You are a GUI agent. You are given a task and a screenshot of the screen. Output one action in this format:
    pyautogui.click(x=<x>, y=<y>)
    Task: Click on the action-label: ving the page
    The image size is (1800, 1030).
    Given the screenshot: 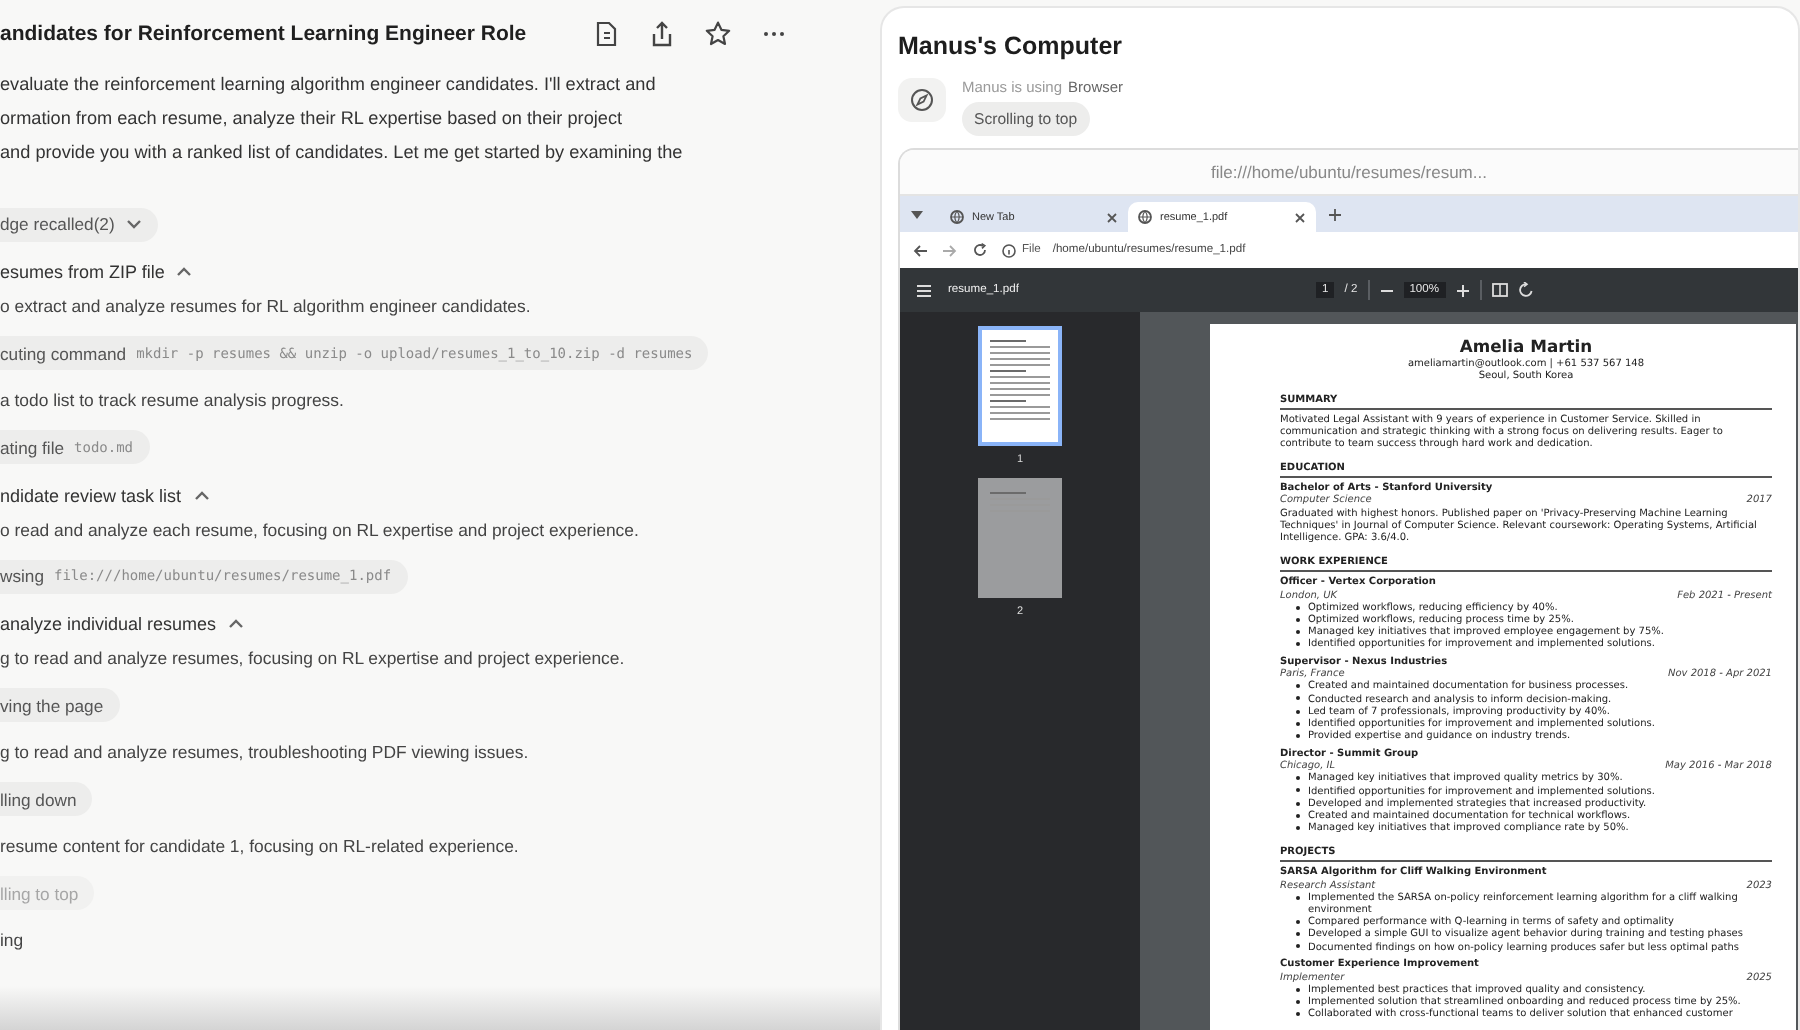 What is the action you would take?
    pyautogui.click(x=52, y=705)
    